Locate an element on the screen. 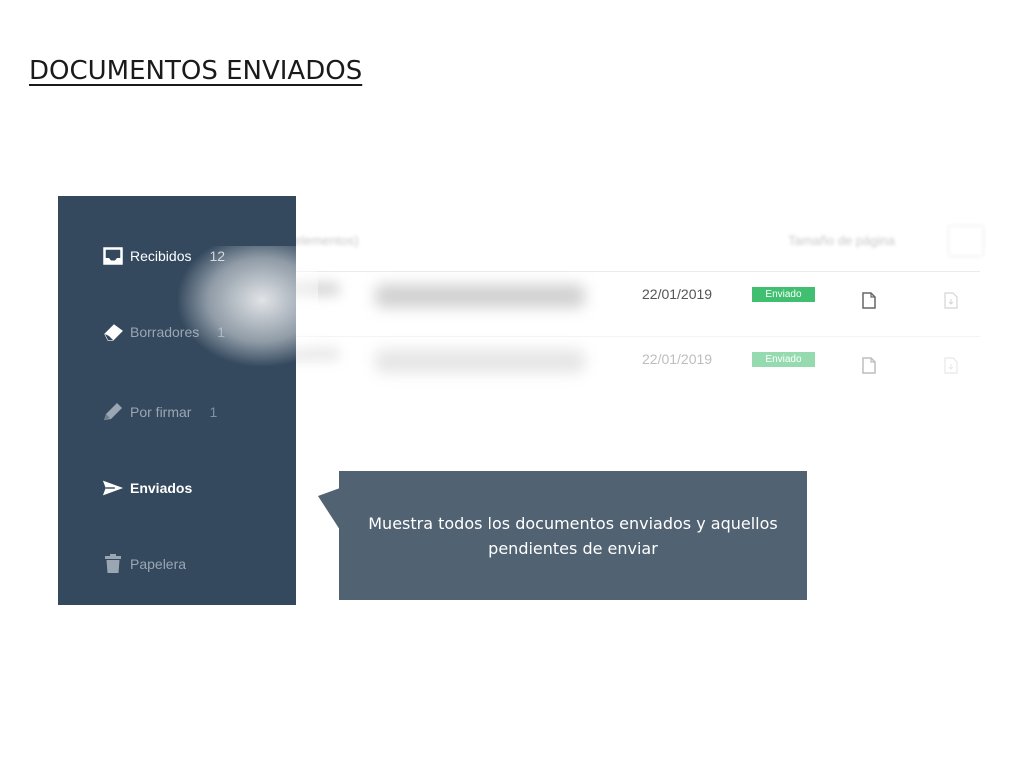 The image size is (1024, 768). sidebar-item-label: Borradores is located at coordinates (165, 332).